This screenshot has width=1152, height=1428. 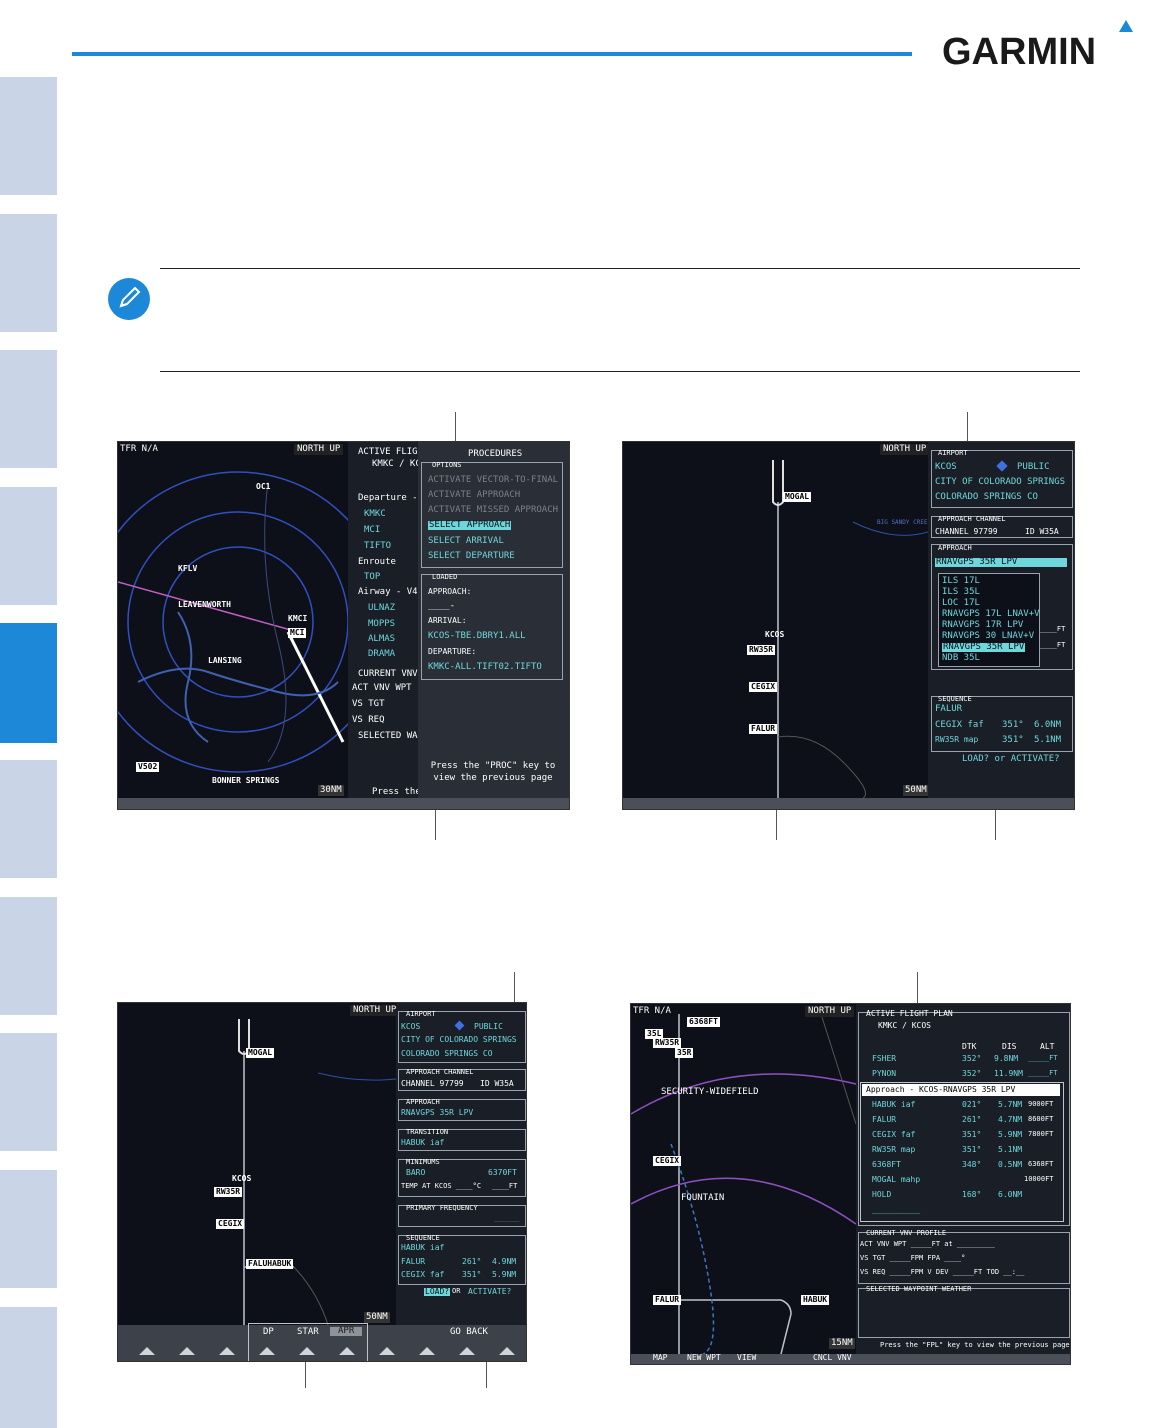 I want to click on range-label: 30NM, so click(x=331, y=790).